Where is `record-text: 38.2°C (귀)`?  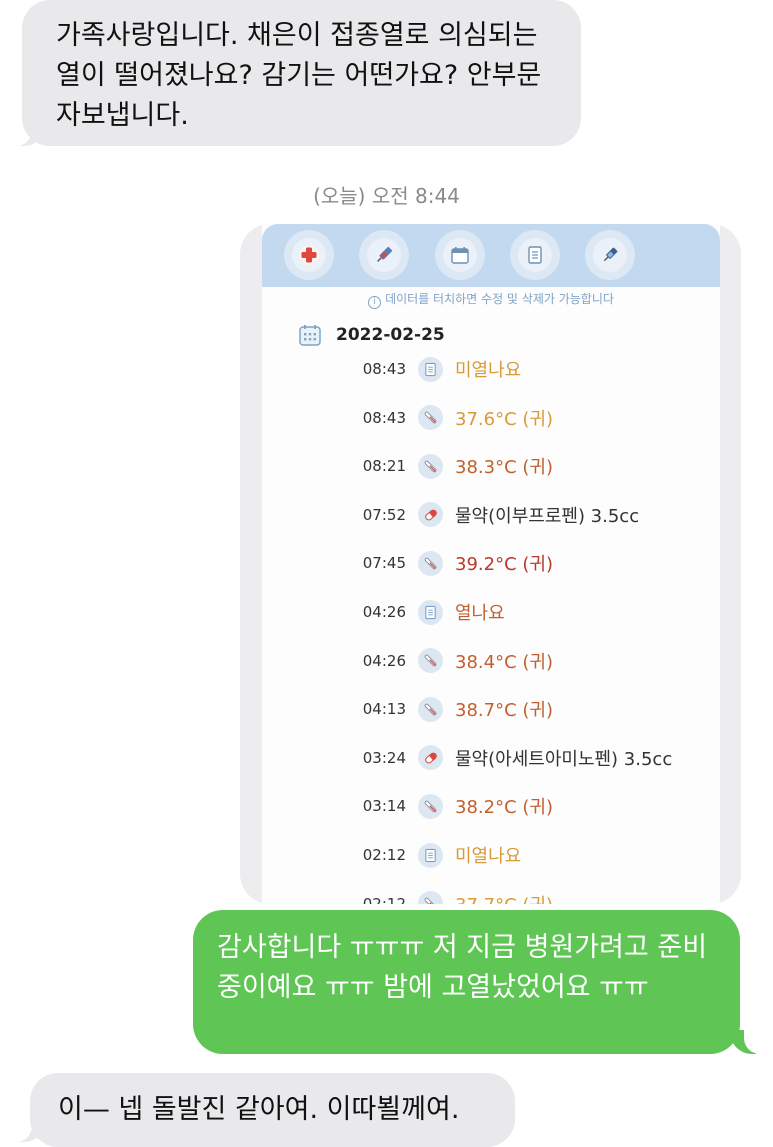
record-text: 38.2°C (귀) is located at coordinates (504, 808).